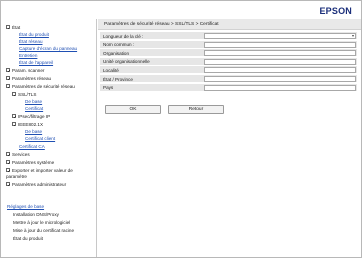 This screenshot has height=258, width=362. I want to click on sidebar-link-ssl-certificate: Certificat, so click(34, 109).